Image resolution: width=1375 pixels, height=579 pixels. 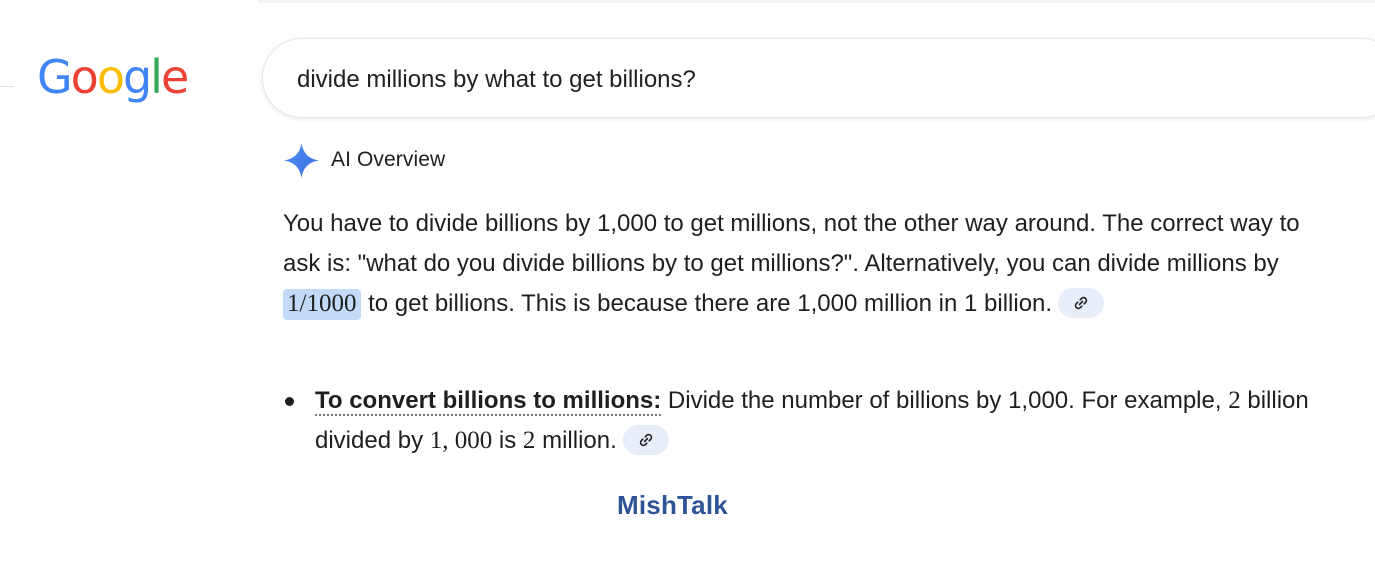 What do you see at coordinates (818, 78) in the screenshot?
I see `search-box: divide millions by what to get billions?` at bounding box center [818, 78].